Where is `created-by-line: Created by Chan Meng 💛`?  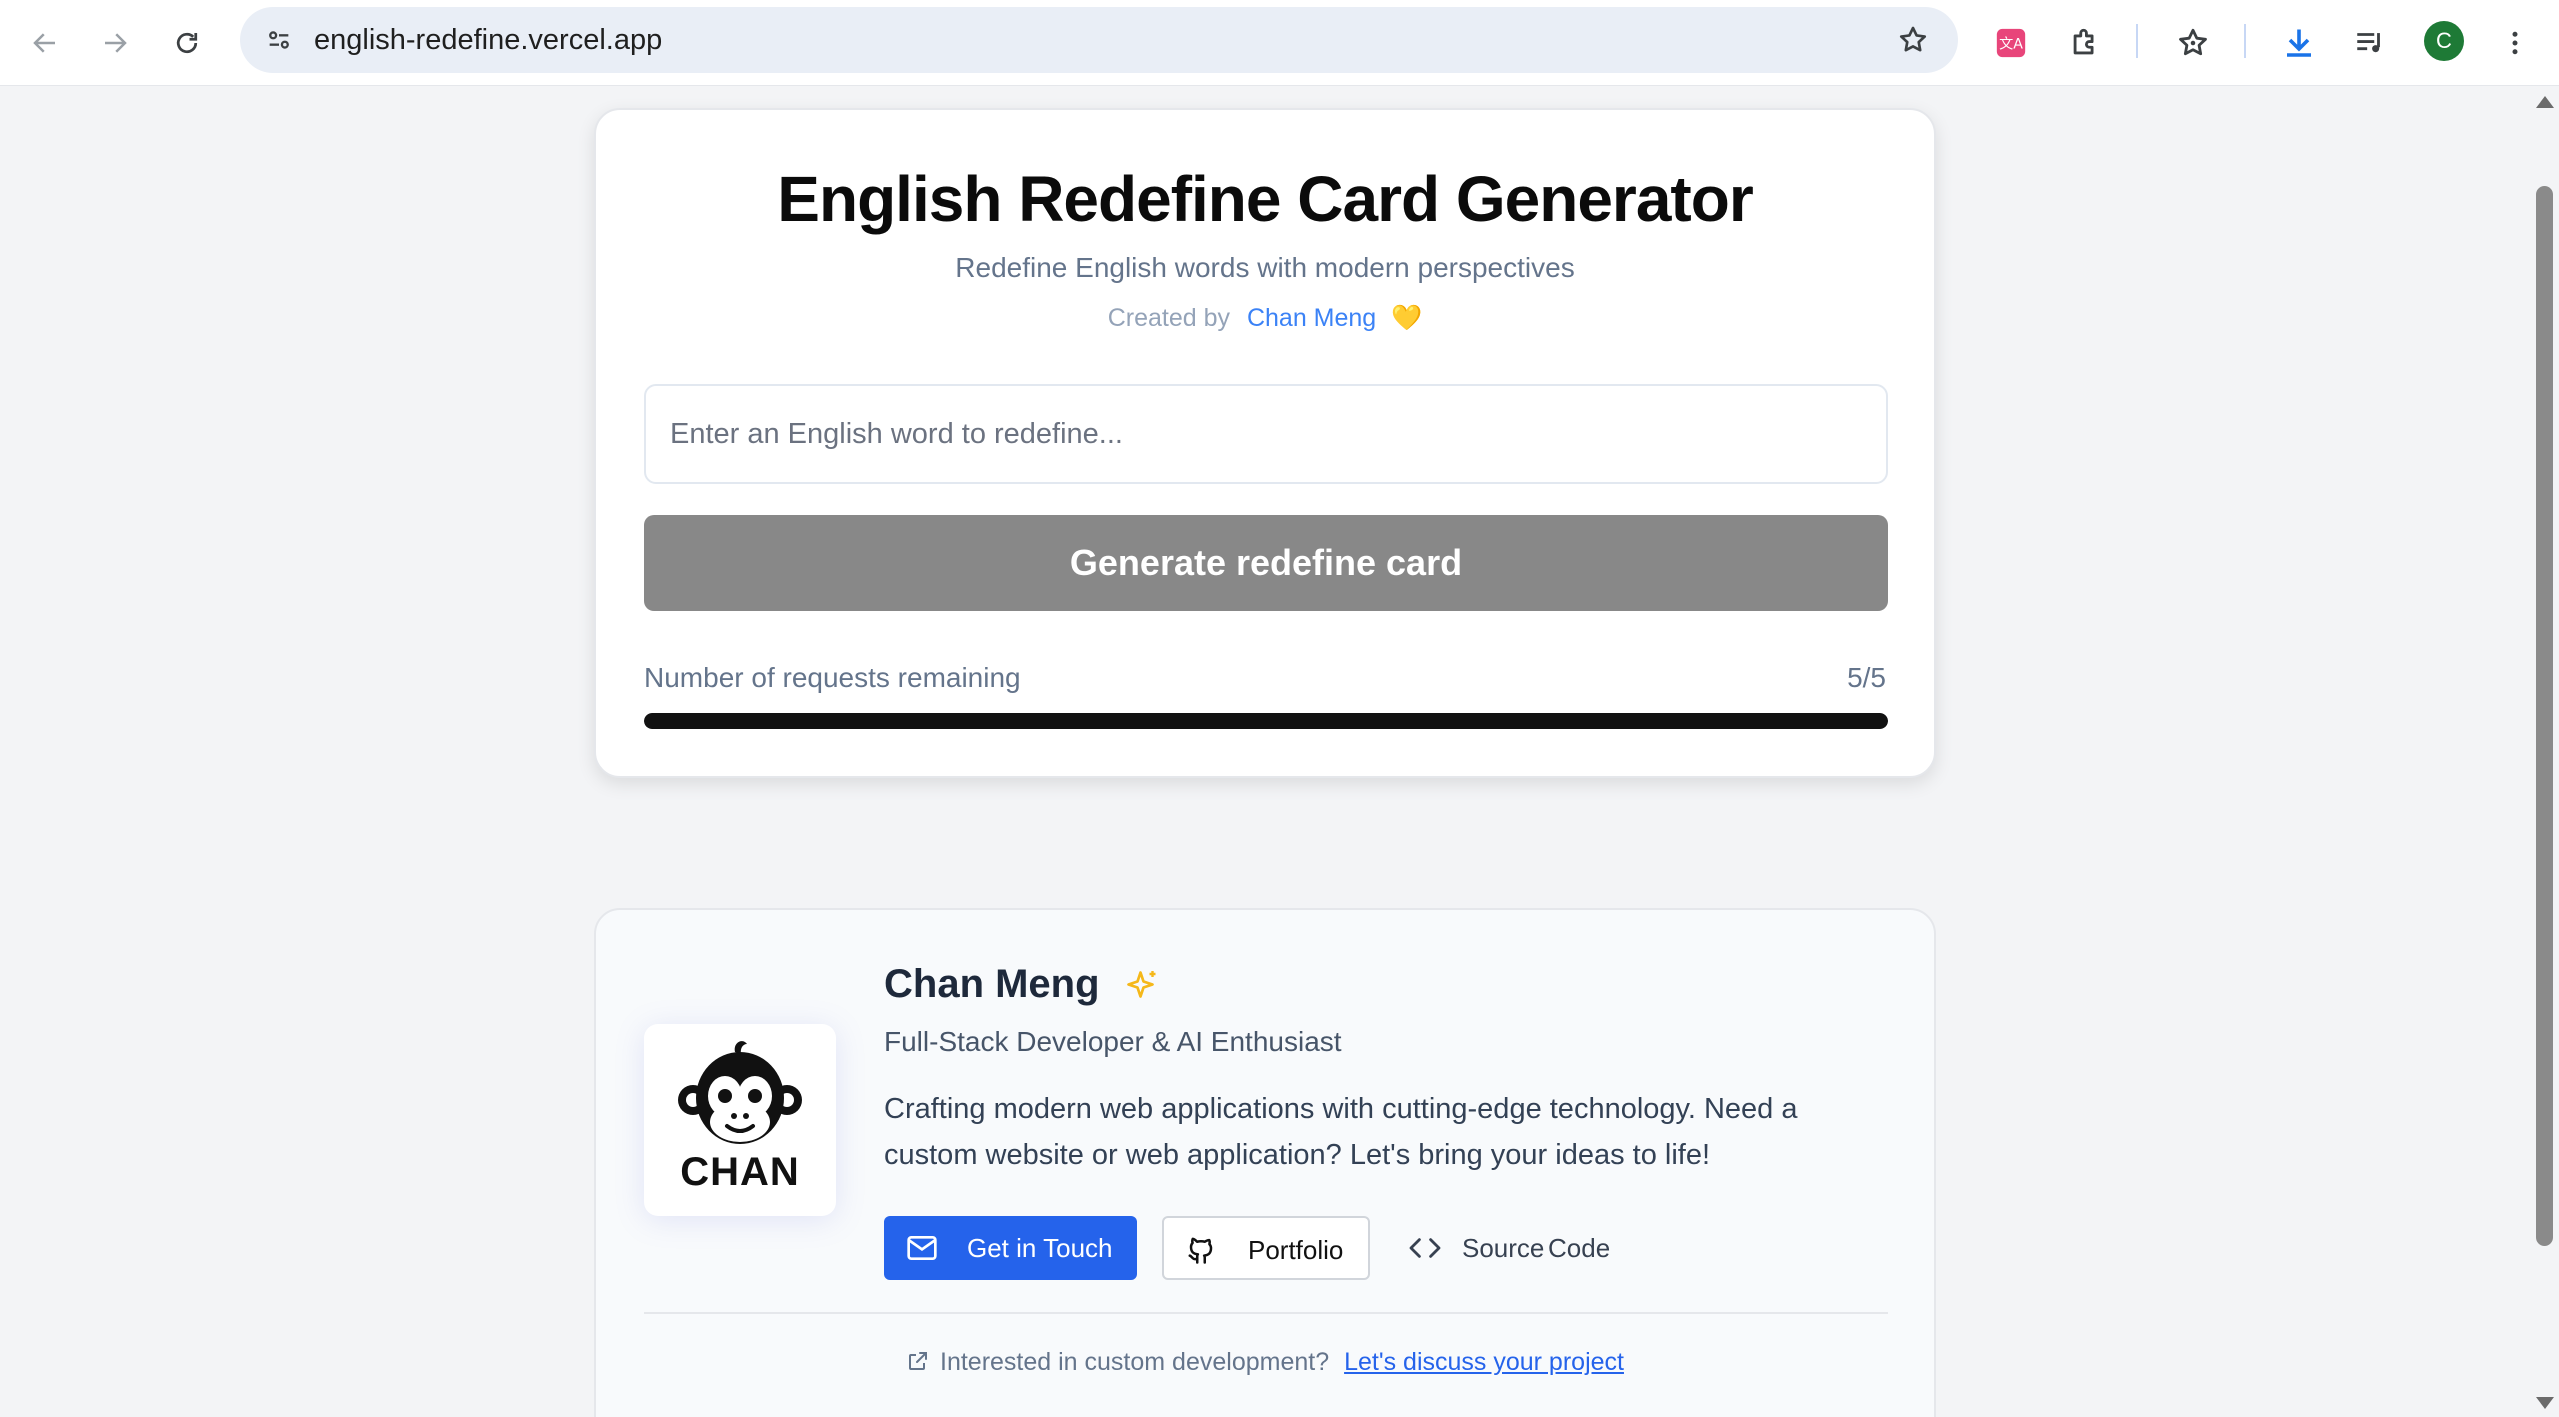
created-by-line: Created by Chan Meng 💛 is located at coordinates (1265, 318).